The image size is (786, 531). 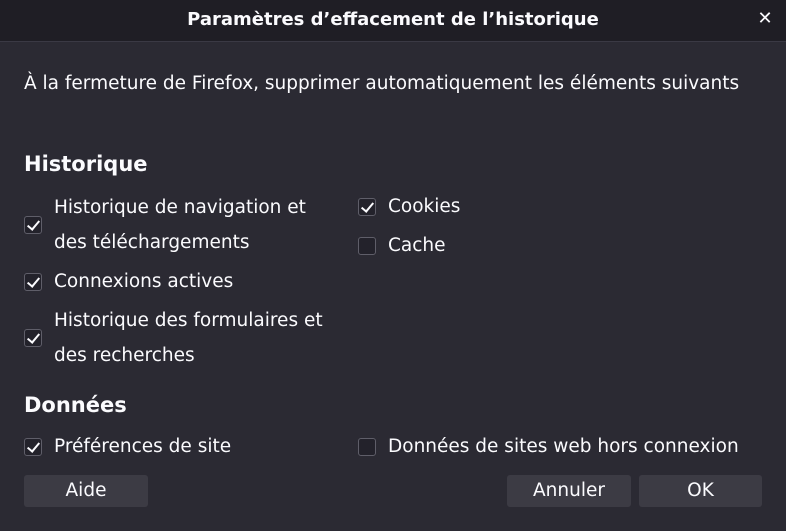 I want to click on form-search-history-check-icon, so click(x=33, y=338).